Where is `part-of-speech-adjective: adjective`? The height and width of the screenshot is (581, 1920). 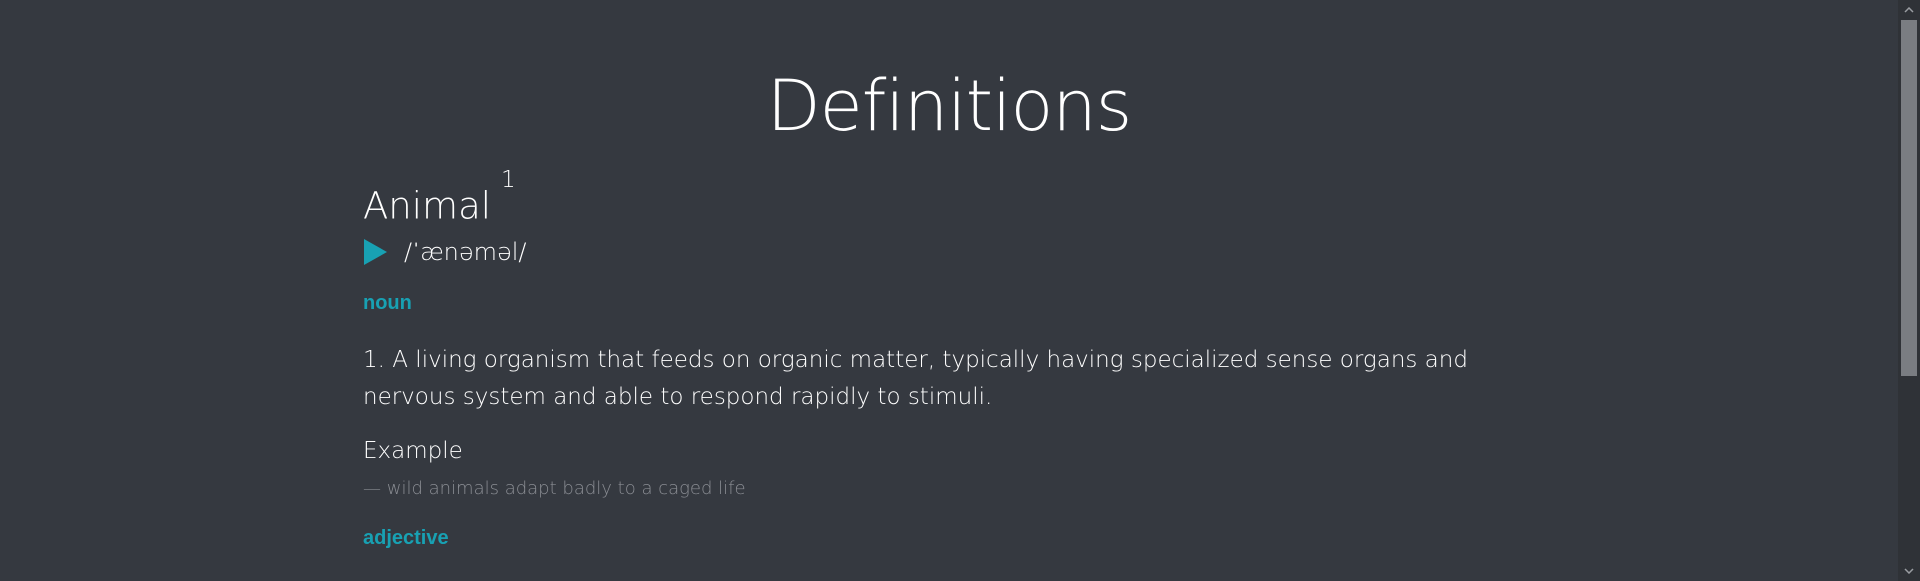 part-of-speech-adjective: adjective is located at coordinates (406, 538).